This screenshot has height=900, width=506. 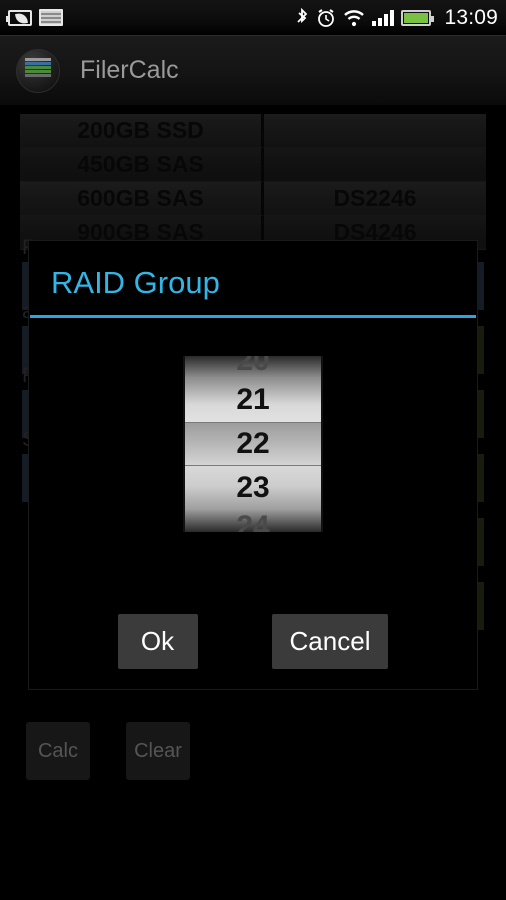 I want to click on cancel-button: Cancel, so click(x=330, y=641).